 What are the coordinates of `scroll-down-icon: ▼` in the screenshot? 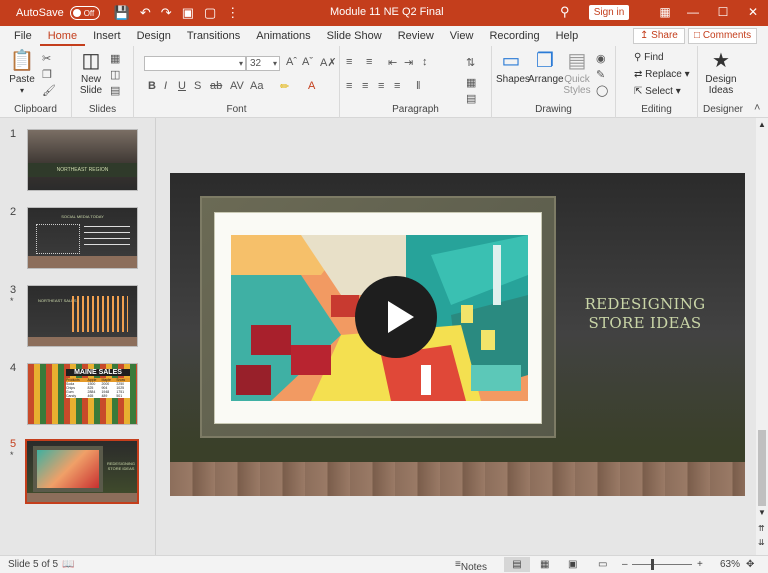 It's located at (762, 512).